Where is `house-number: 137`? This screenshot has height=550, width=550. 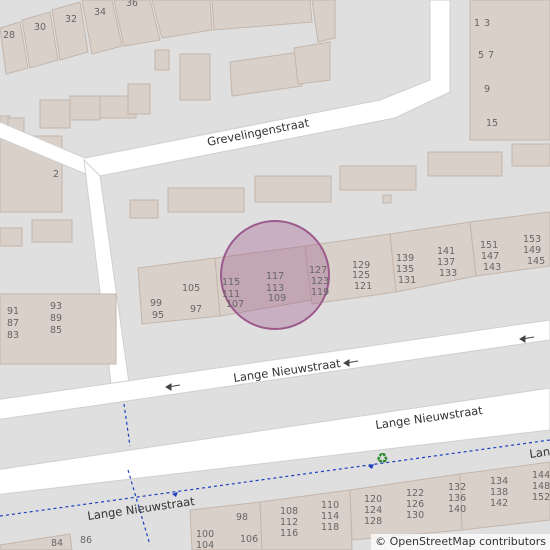 house-number: 137 is located at coordinates (446, 262).